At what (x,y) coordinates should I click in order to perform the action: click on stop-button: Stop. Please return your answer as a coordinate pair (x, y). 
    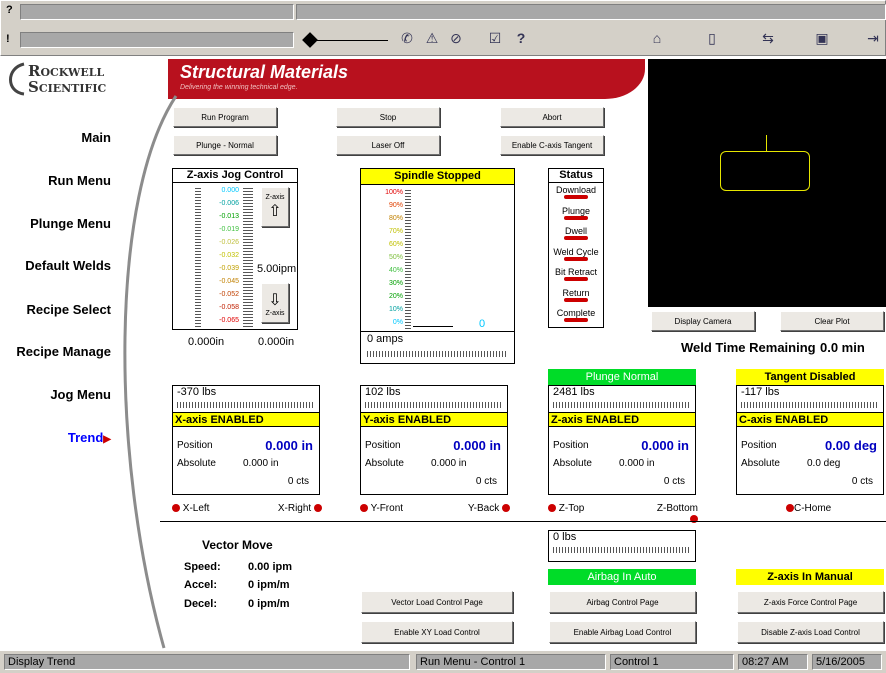
    Looking at the image, I should click on (388, 117).